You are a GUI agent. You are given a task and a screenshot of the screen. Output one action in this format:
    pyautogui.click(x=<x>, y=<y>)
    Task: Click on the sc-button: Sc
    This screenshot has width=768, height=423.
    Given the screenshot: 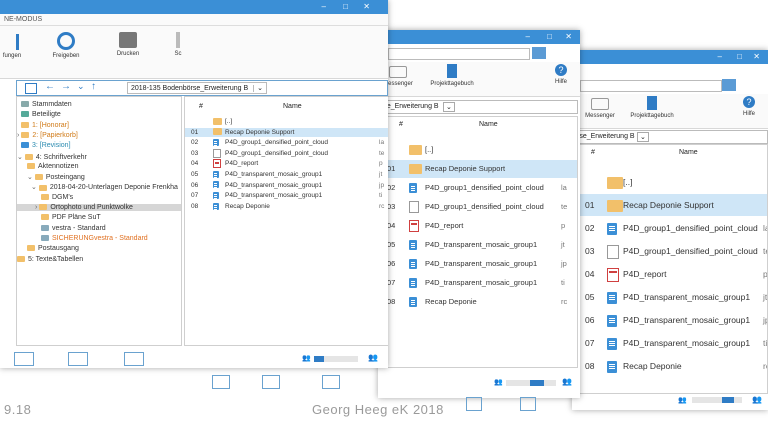 What is the action you would take?
    pyautogui.click(x=178, y=44)
    